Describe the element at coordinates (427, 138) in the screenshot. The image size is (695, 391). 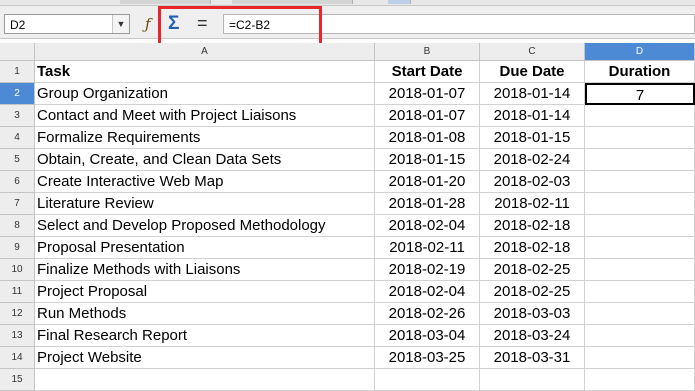
I see `start-date-cell: 2018-01-08` at that location.